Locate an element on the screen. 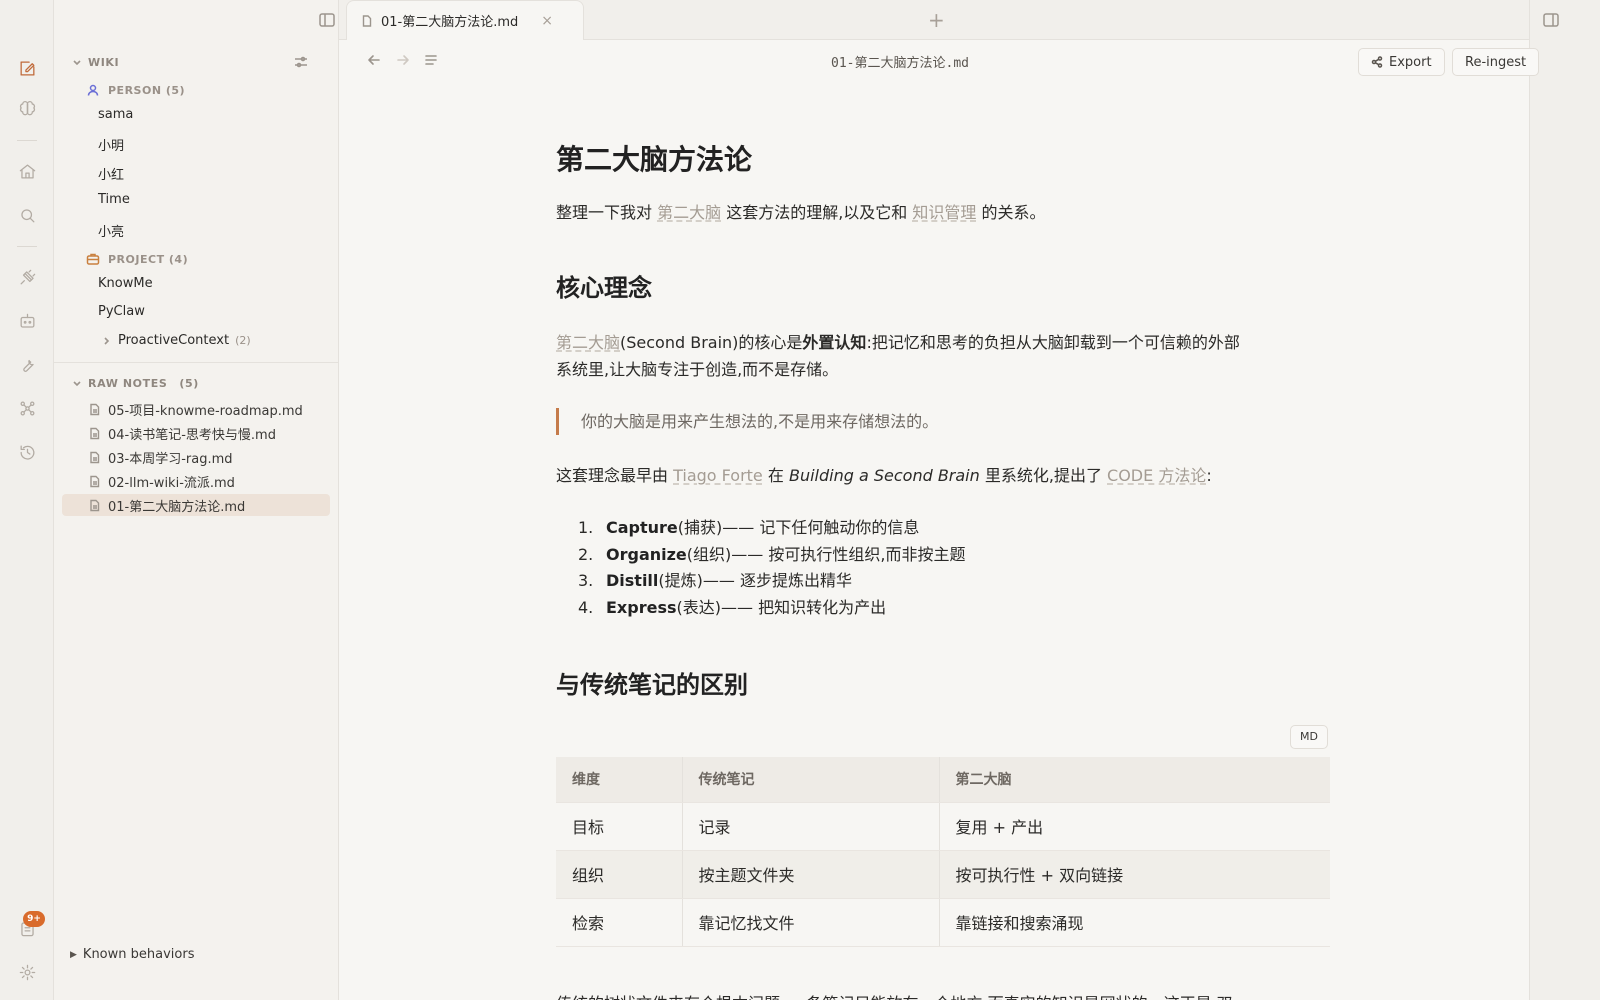  intro-paragraph: 整理一下我对 第二大脑 这套方法的理解,以及它和 知识管理 的关系。 is located at coordinates (800, 212).